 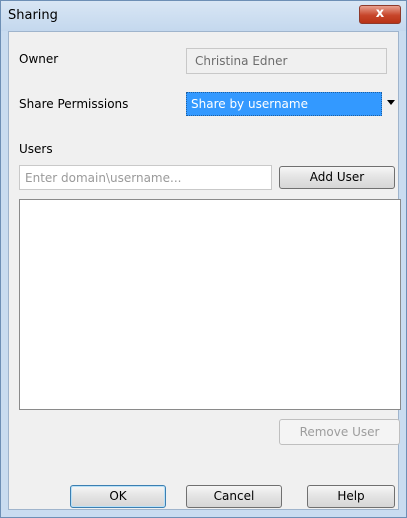 What do you see at coordinates (286, 61) in the screenshot?
I see `owner-field: Christina Edner` at bounding box center [286, 61].